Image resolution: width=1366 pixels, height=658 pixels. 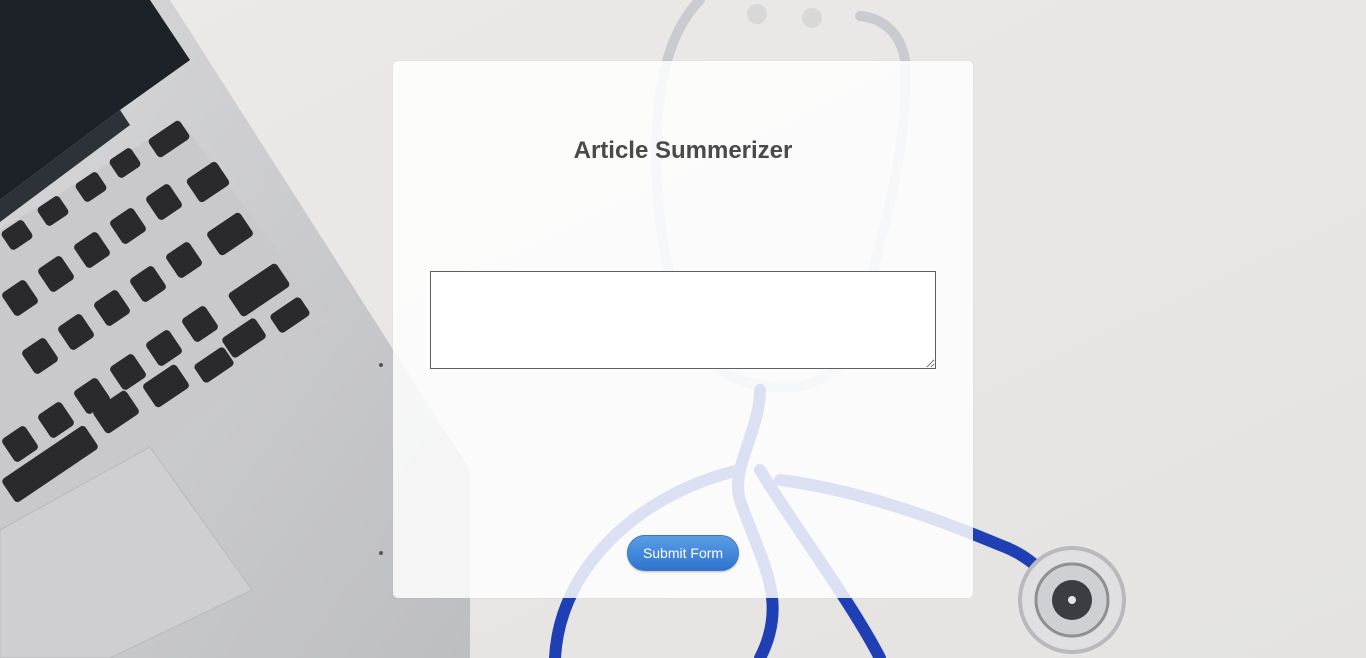 I want to click on article-textarea, so click(x=683, y=320).